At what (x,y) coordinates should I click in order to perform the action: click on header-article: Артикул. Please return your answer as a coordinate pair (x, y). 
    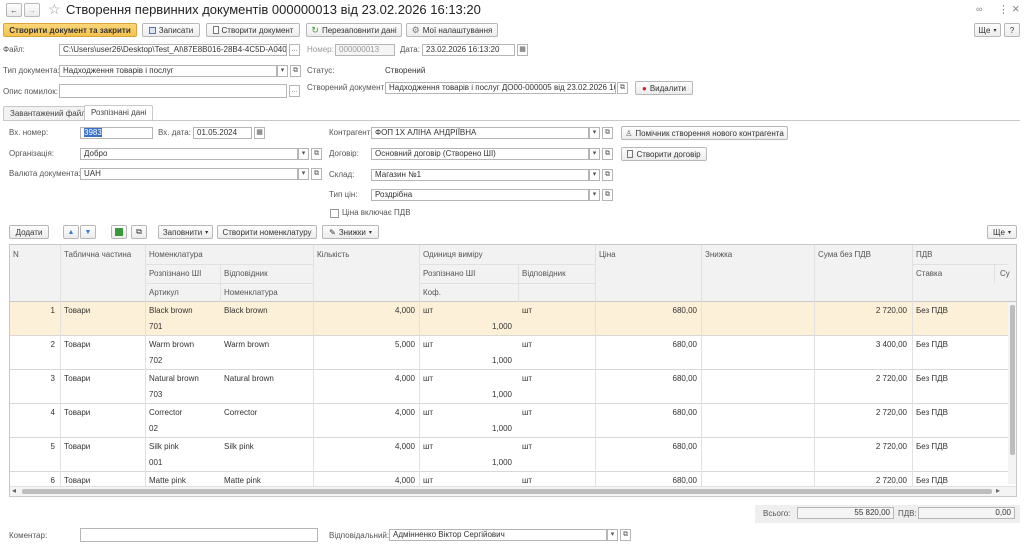
    Looking at the image, I should click on (162, 292).